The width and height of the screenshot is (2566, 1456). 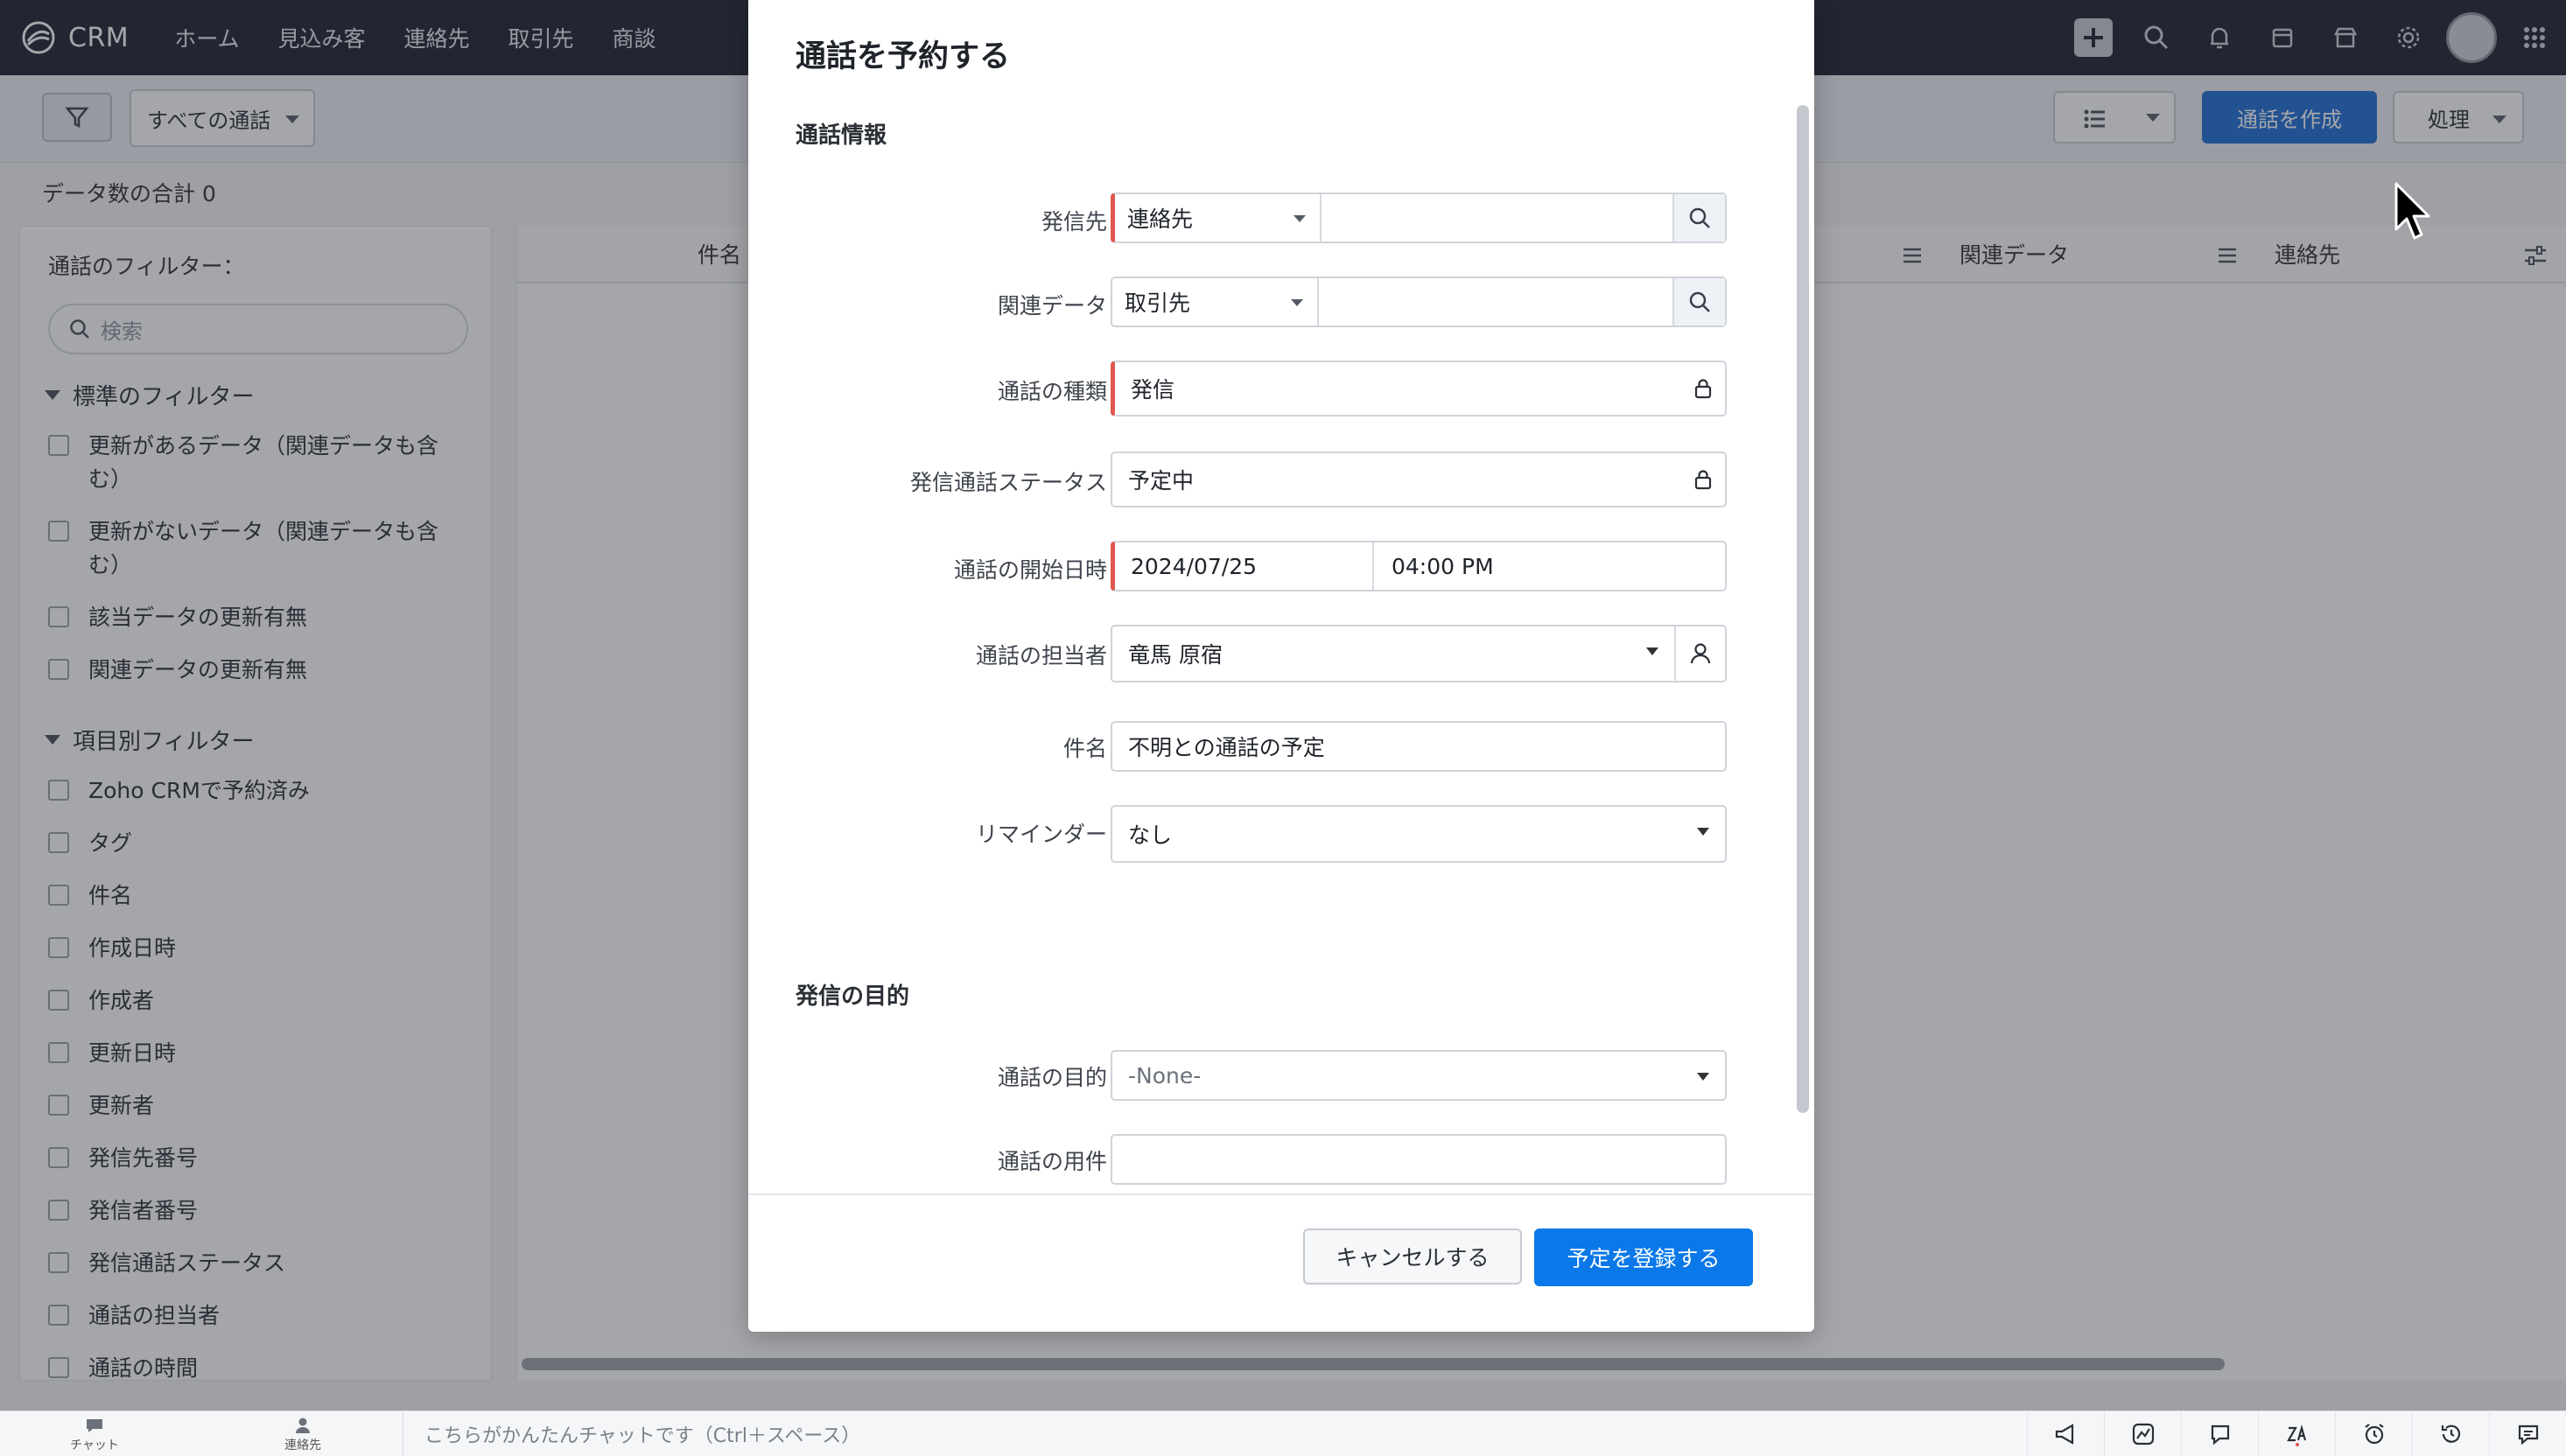 I want to click on callee-search-button, so click(x=1699, y=218).